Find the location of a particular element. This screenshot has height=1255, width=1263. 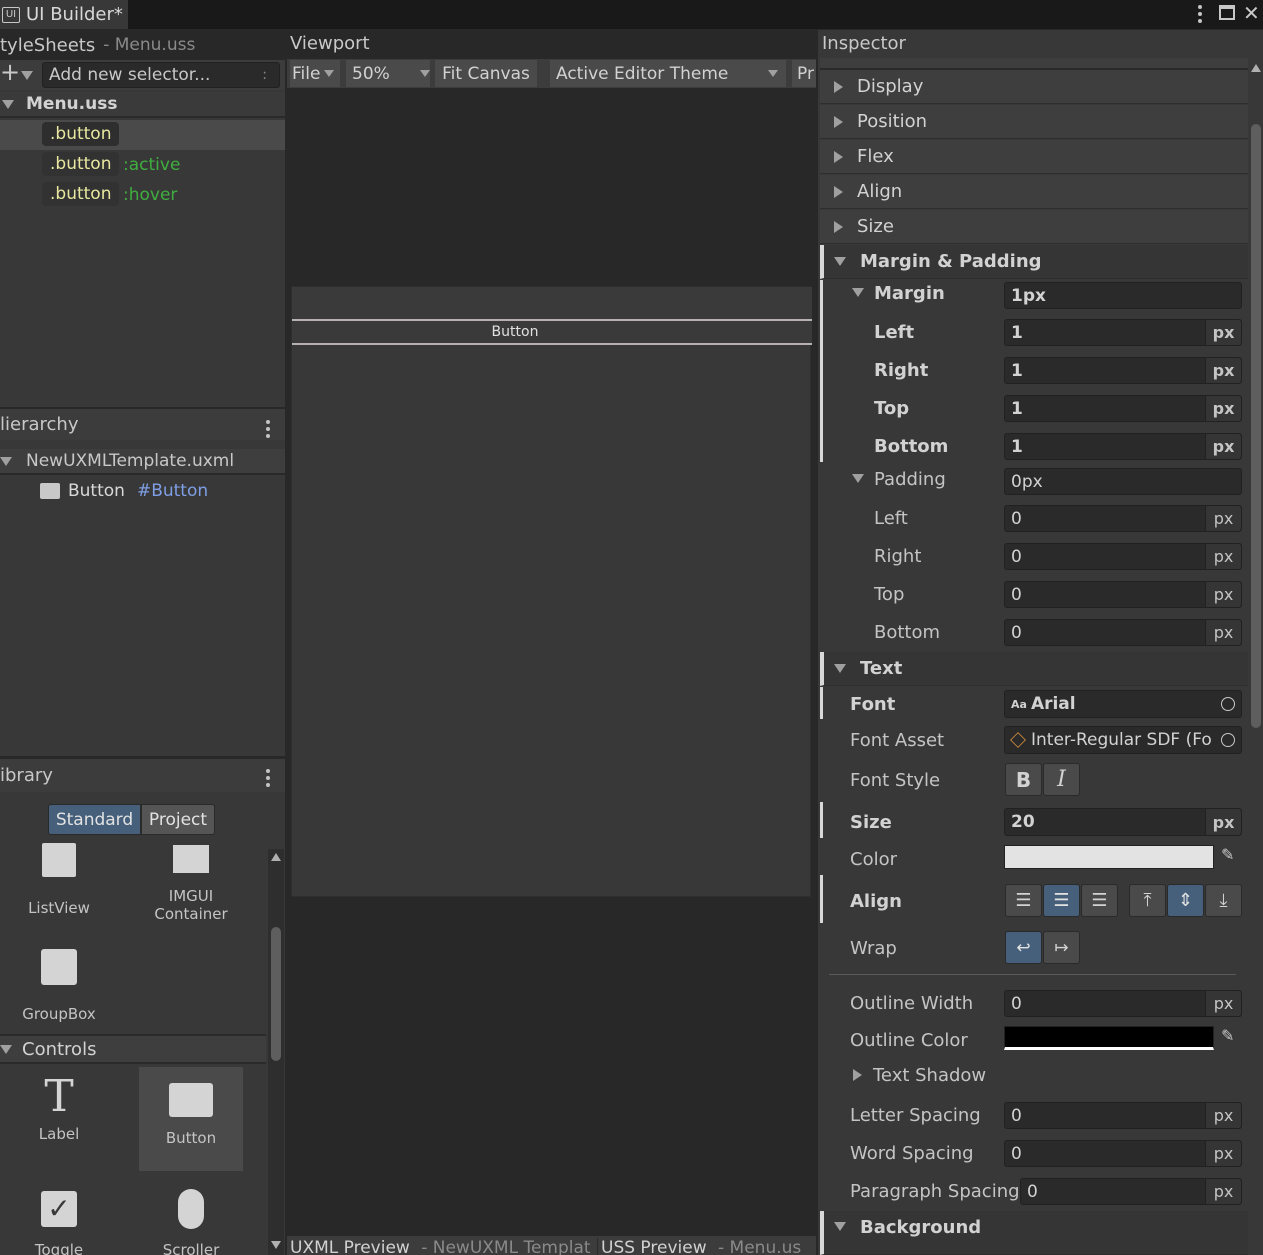

margin-top-field: 1 px is located at coordinates (1123, 408).